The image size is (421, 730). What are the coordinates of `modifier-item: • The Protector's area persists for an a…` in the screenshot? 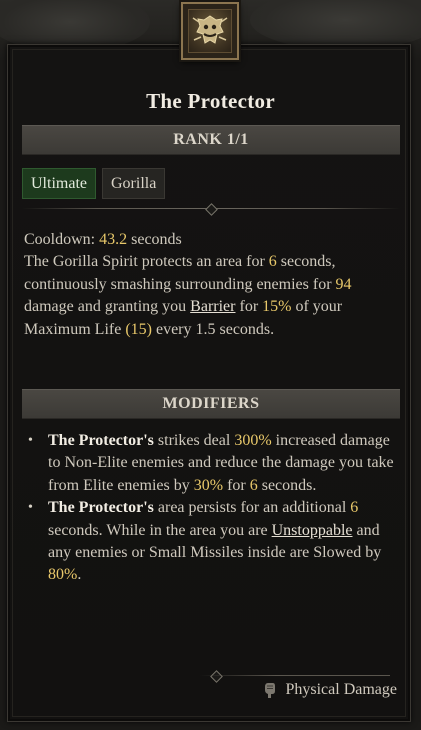 It's located at (205, 541).